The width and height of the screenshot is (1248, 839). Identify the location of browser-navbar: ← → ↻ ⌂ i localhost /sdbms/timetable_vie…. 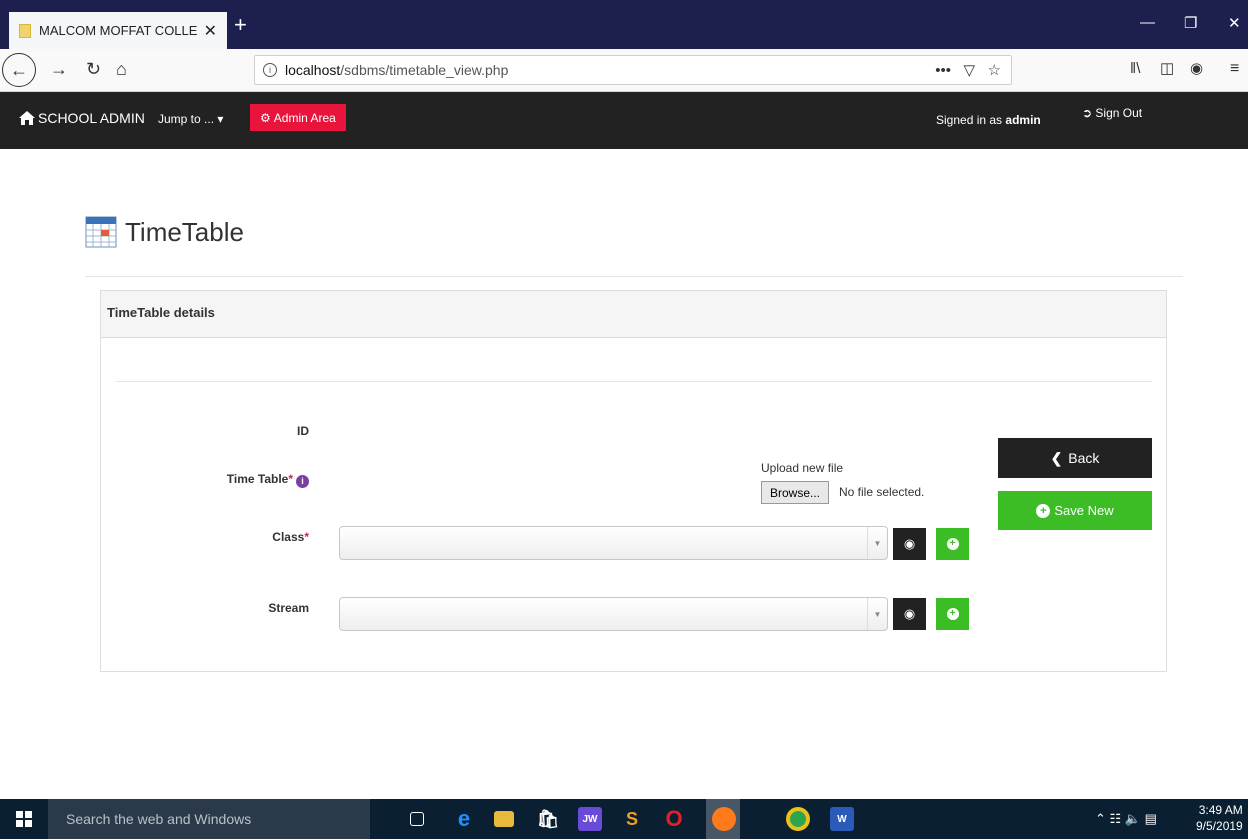
(624, 70).